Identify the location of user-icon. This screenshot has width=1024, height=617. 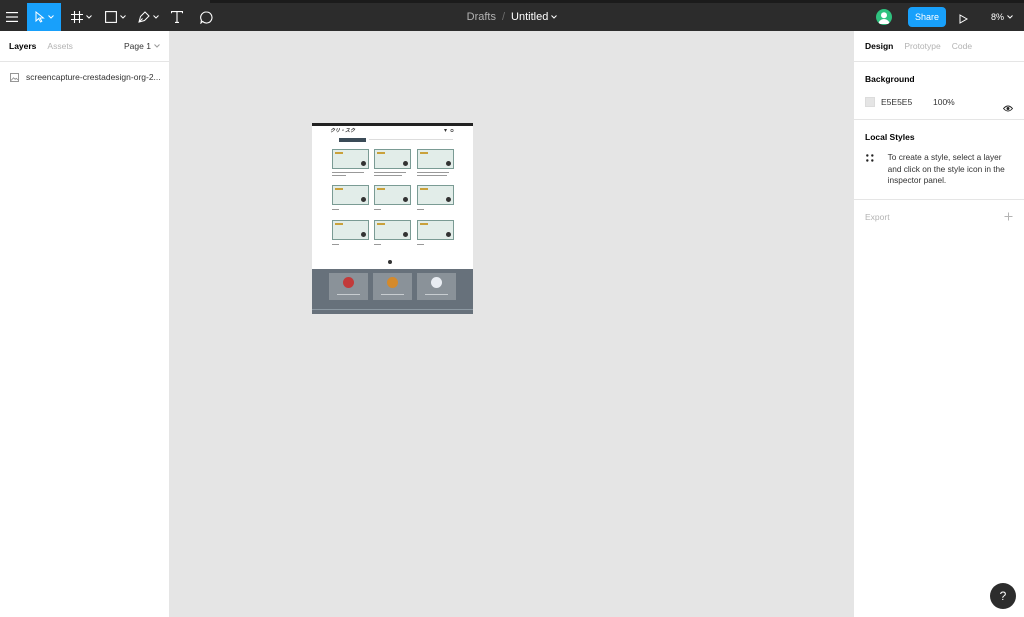
(884, 18).